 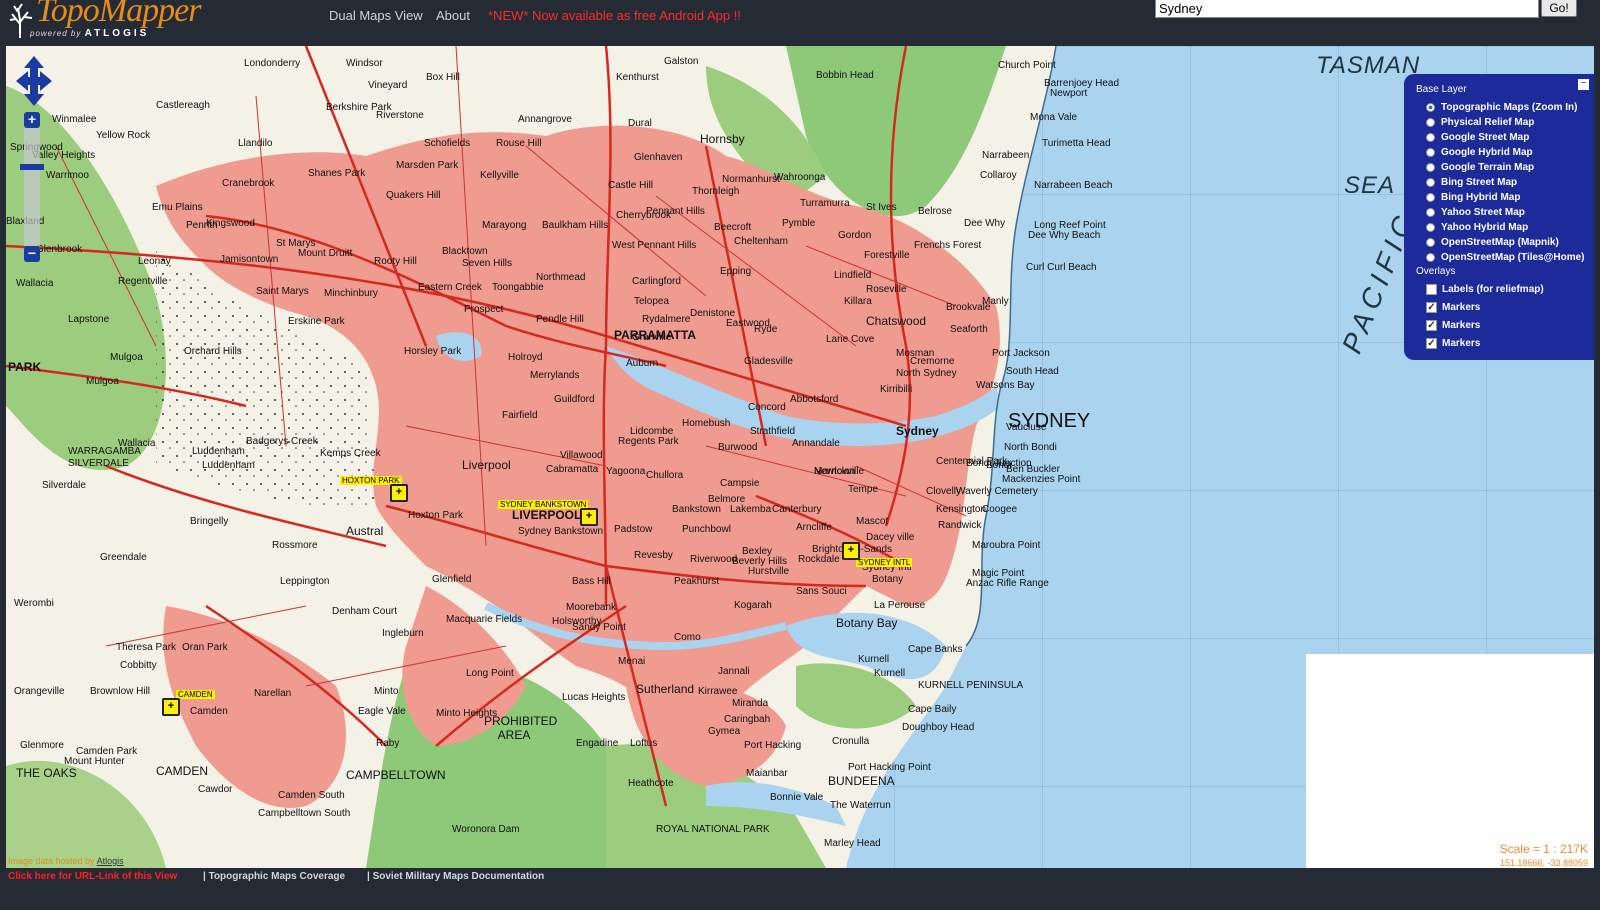 What do you see at coordinates (969, 329) in the screenshot?
I see `place-label: Seaforth` at bounding box center [969, 329].